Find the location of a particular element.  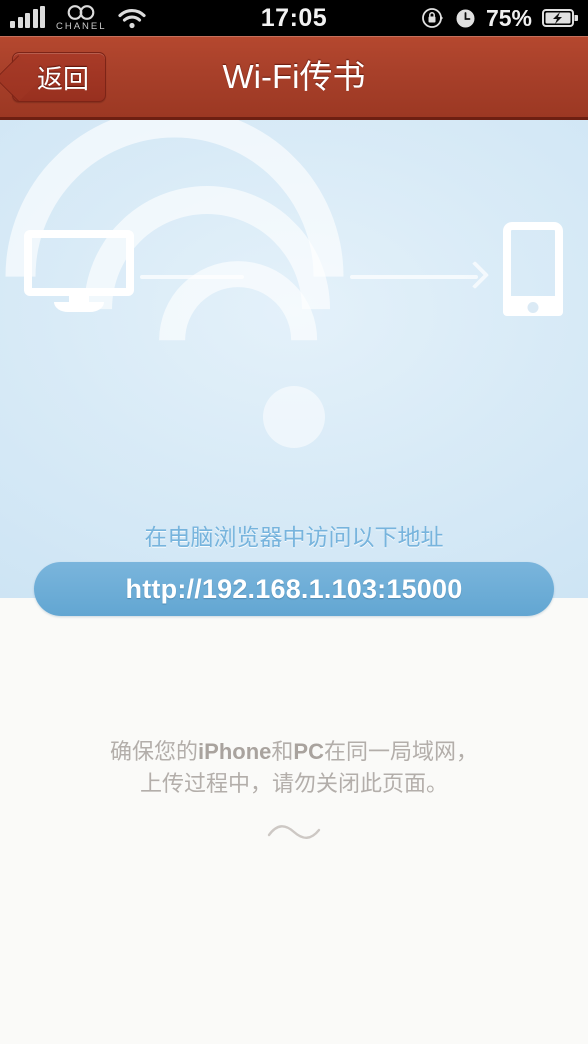

note-mid: 和 is located at coordinates (282, 751).